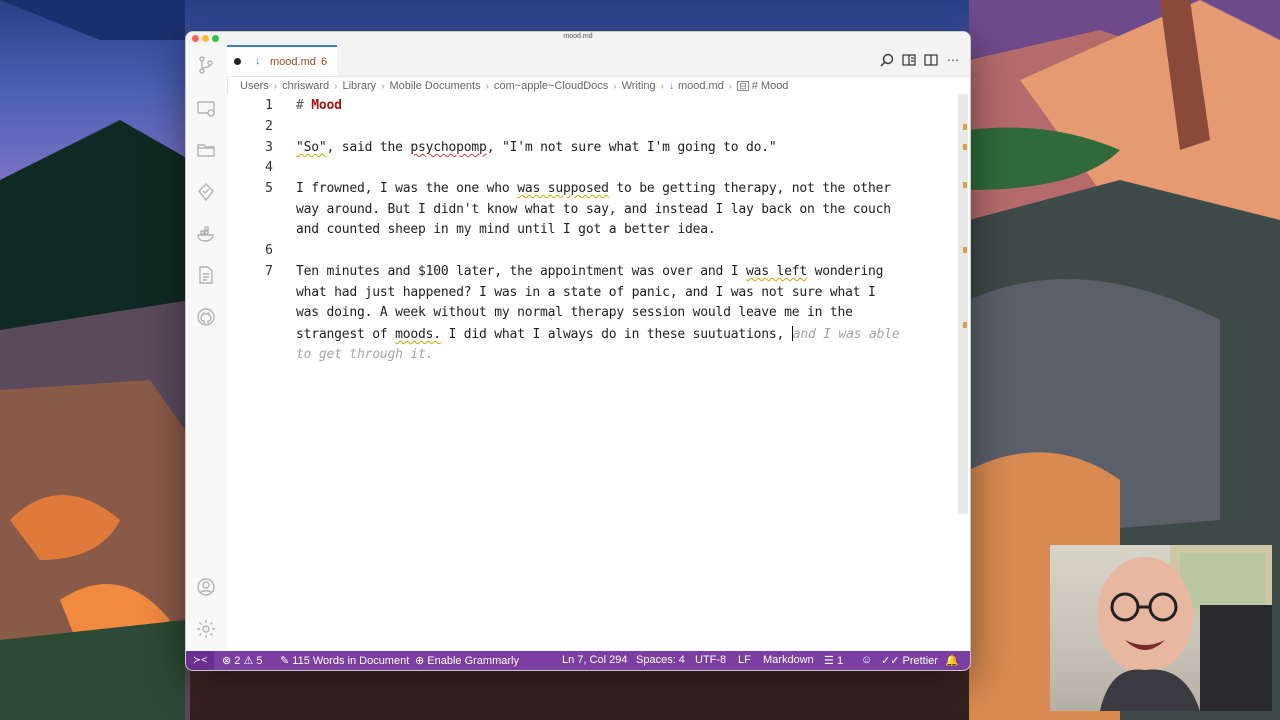 The width and height of the screenshot is (1280, 720). I want to click on vertical-scrollbar, so click(963, 304).